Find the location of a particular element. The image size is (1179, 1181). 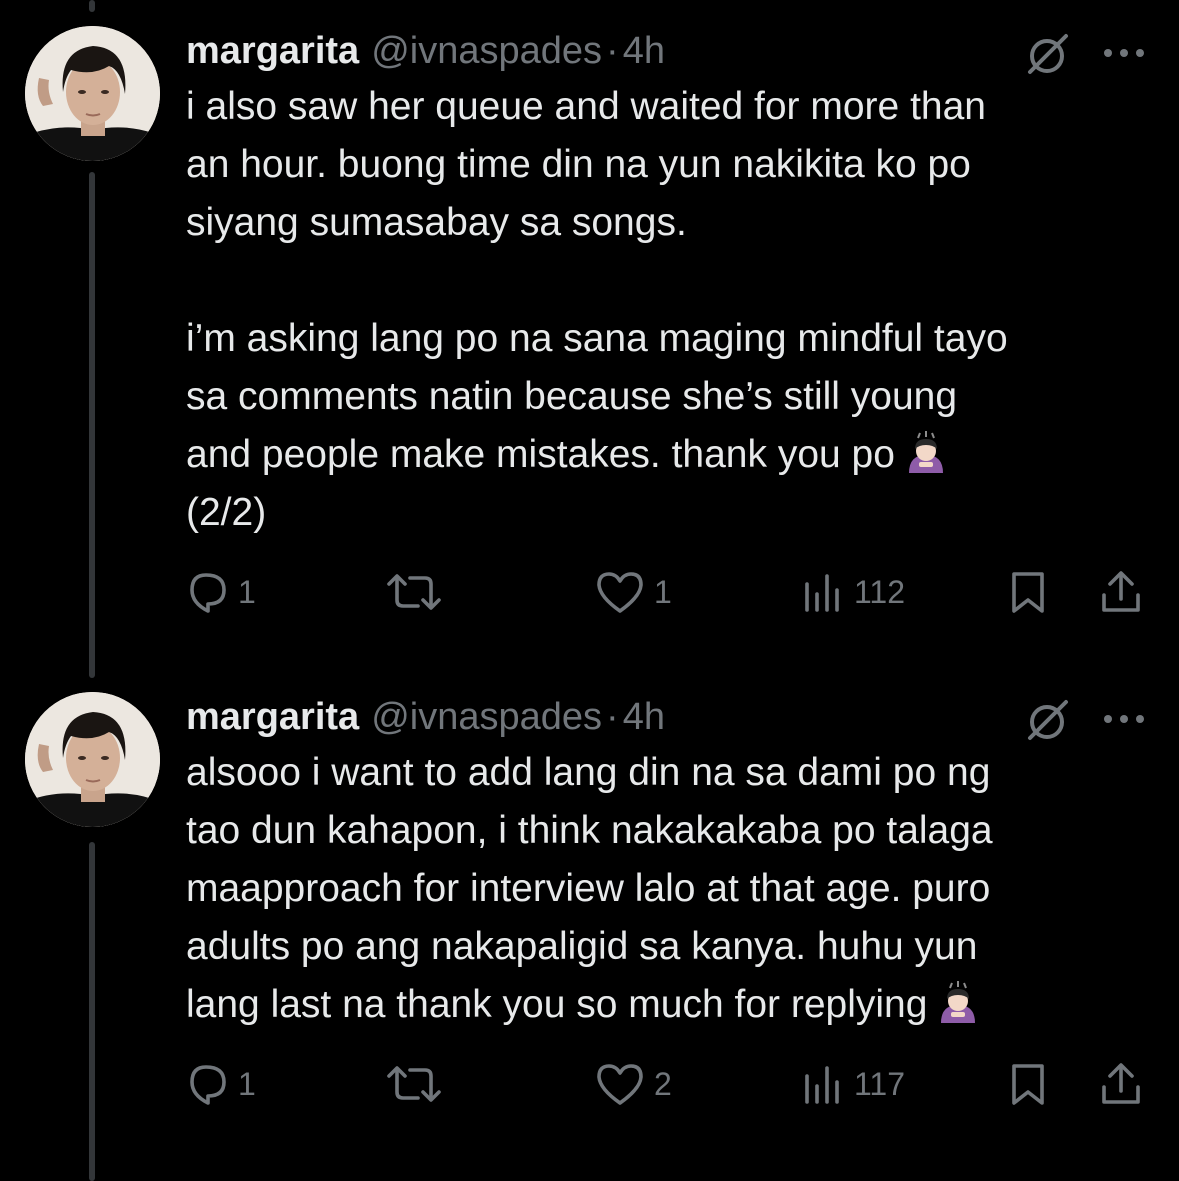

like-button: 1 is located at coordinates (633, 592).